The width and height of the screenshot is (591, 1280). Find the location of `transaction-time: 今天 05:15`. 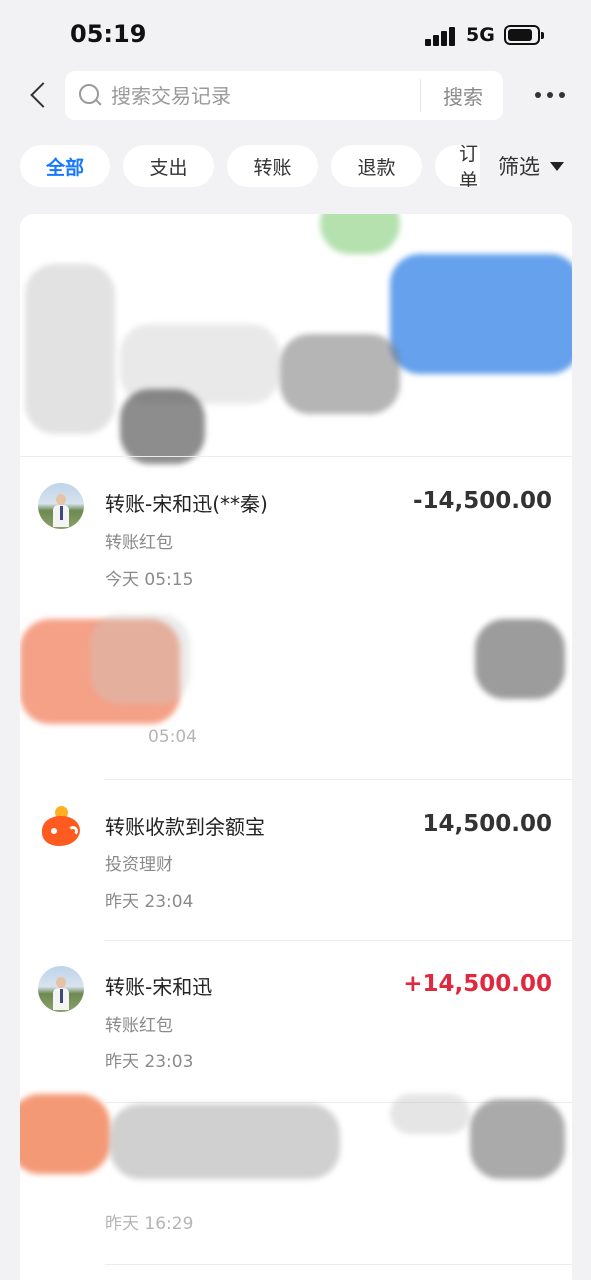

transaction-time: 今天 05:15 is located at coordinates (149, 580).